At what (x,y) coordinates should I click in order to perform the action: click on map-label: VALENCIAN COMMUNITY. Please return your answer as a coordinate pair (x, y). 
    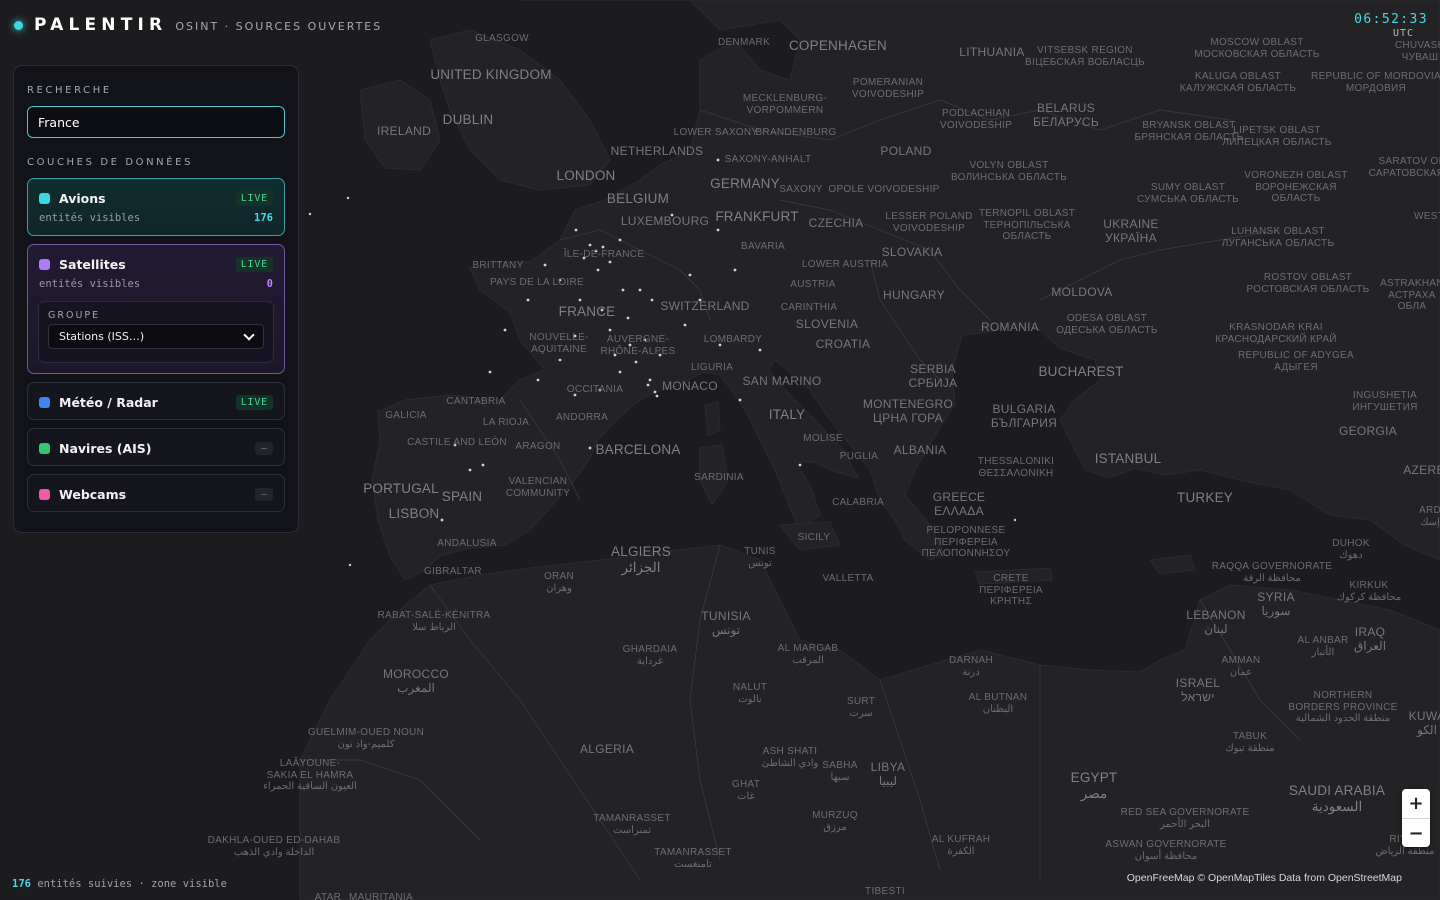
    Looking at the image, I should click on (538, 487).